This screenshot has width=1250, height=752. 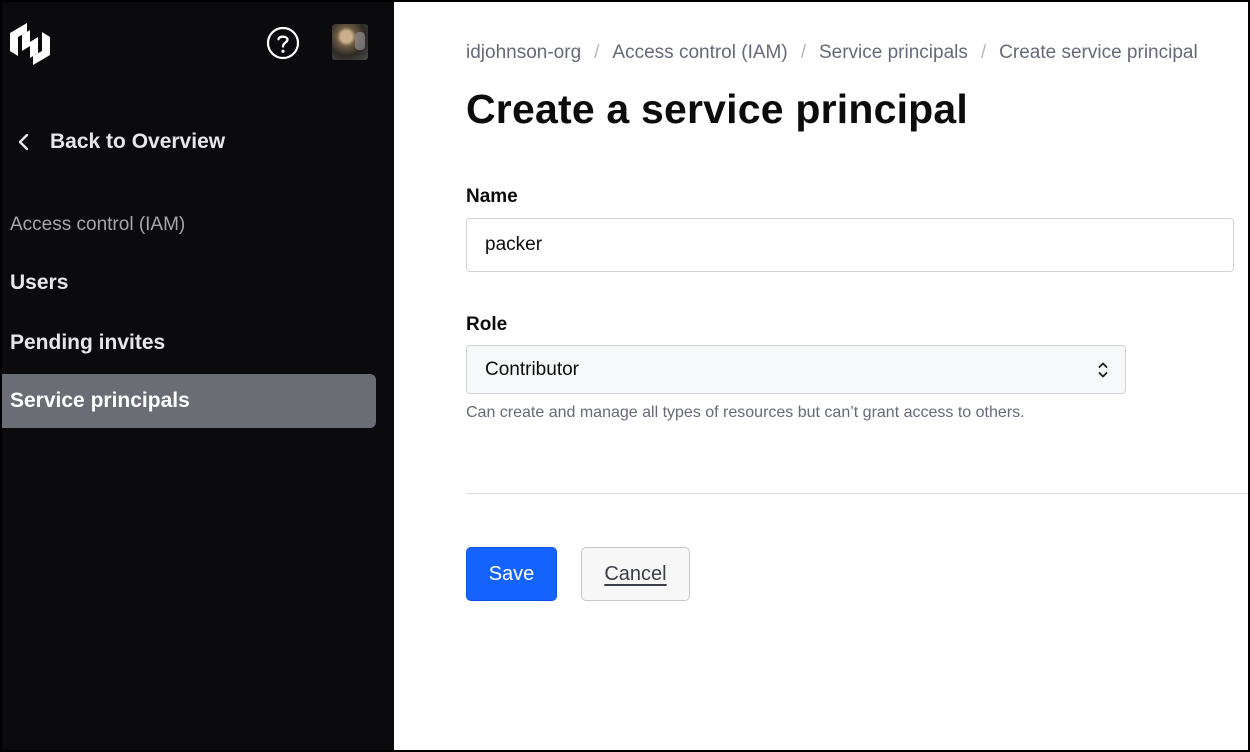 What do you see at coordinates (850, 245) in the screenshot?
I see `name-input` at bounding box center [850, 245].